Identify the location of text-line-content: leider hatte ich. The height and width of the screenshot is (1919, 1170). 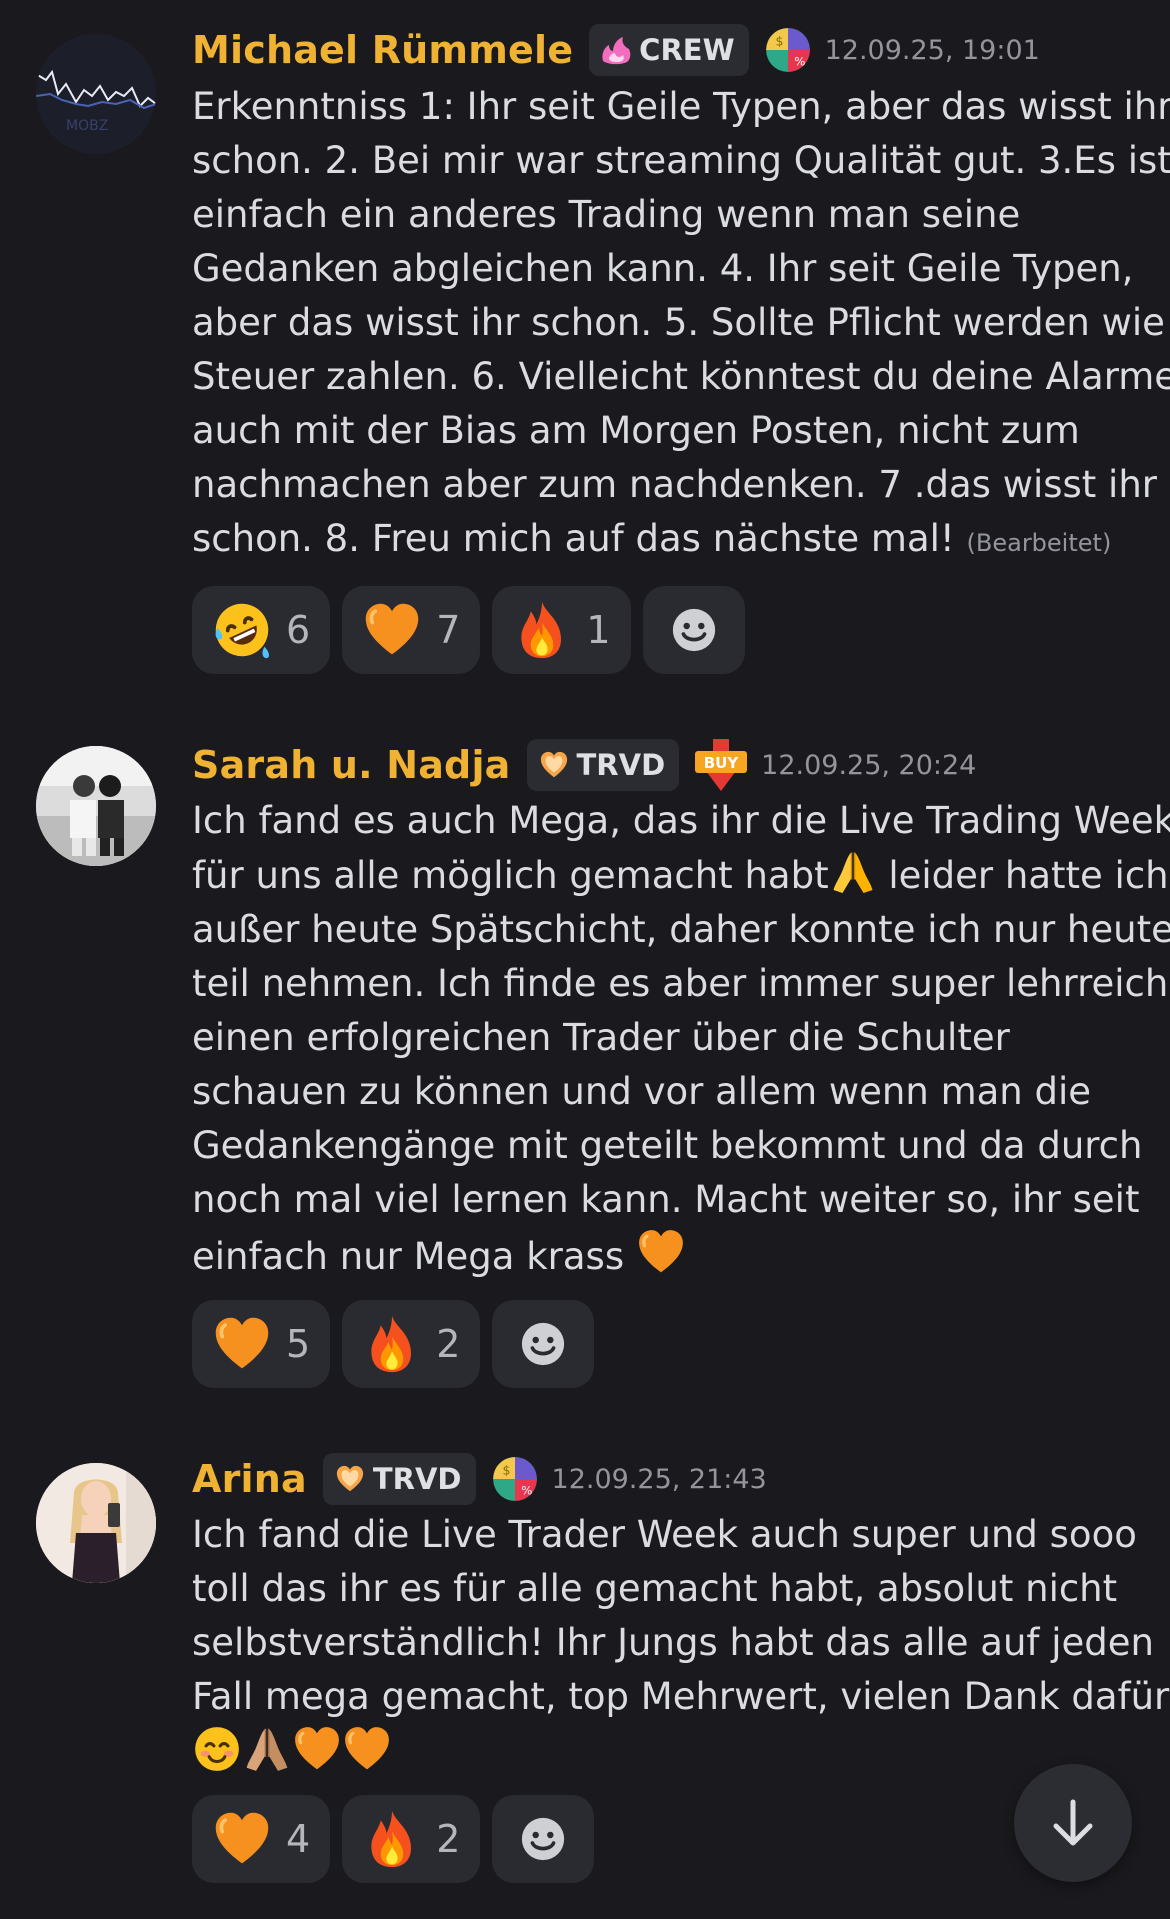
(1022, 875).